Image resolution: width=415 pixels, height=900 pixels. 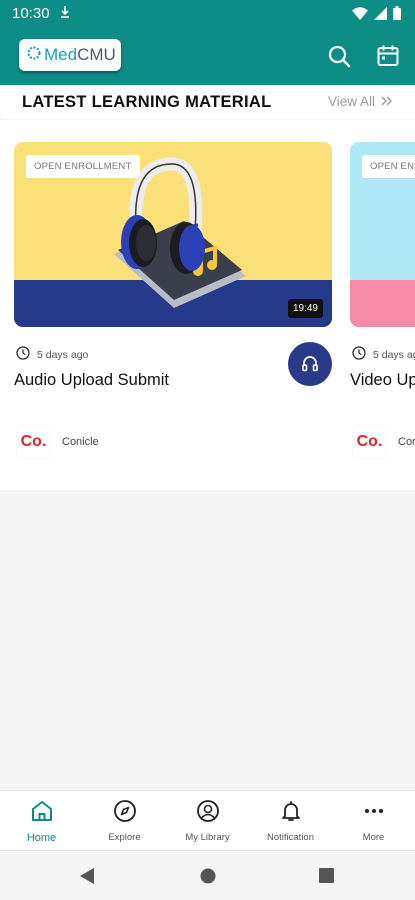 I want to click on card-title: Audio Upload Submit, so click(x=91, y=380).